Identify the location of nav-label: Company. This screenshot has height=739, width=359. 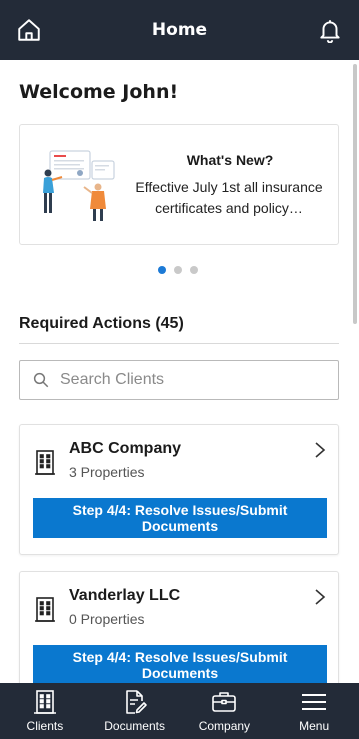
(224, 726).